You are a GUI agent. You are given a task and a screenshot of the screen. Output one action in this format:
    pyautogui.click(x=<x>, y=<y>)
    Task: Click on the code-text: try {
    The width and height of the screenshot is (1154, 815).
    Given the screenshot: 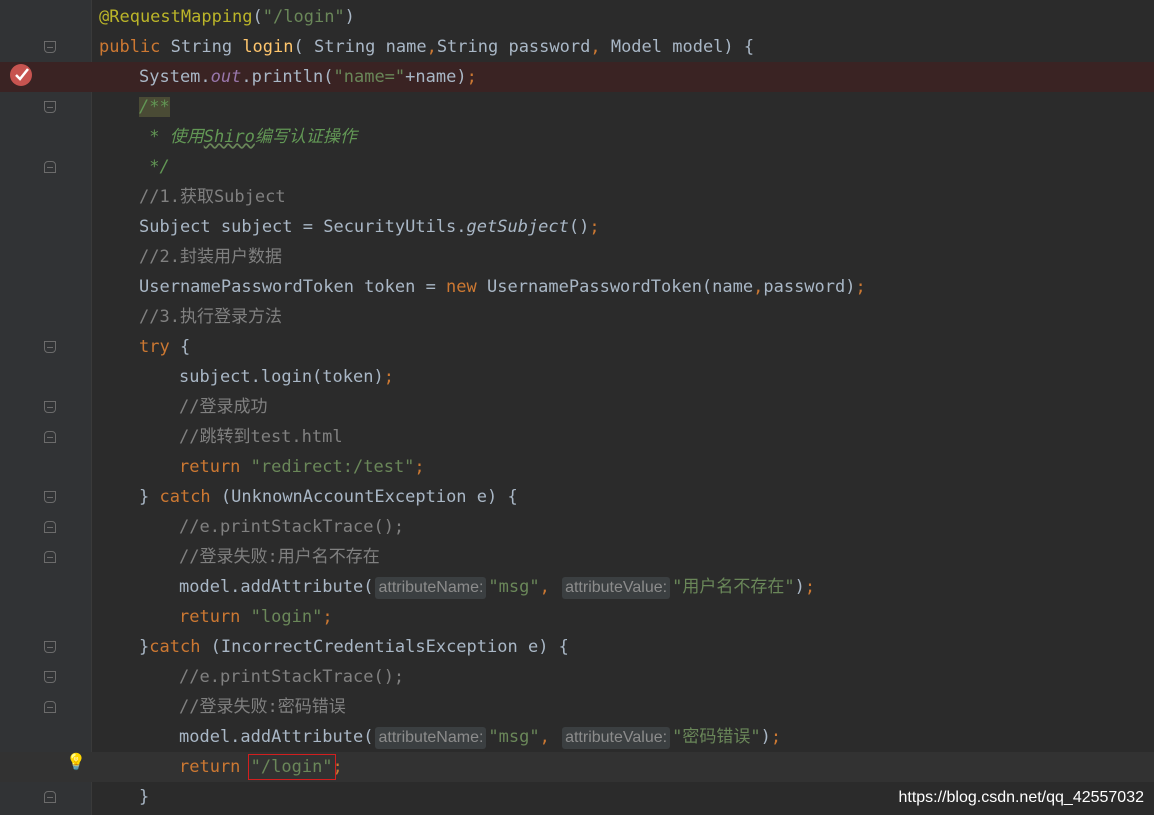 What is the action you would take?
    pyautogui.click(x=164, y=347)
    